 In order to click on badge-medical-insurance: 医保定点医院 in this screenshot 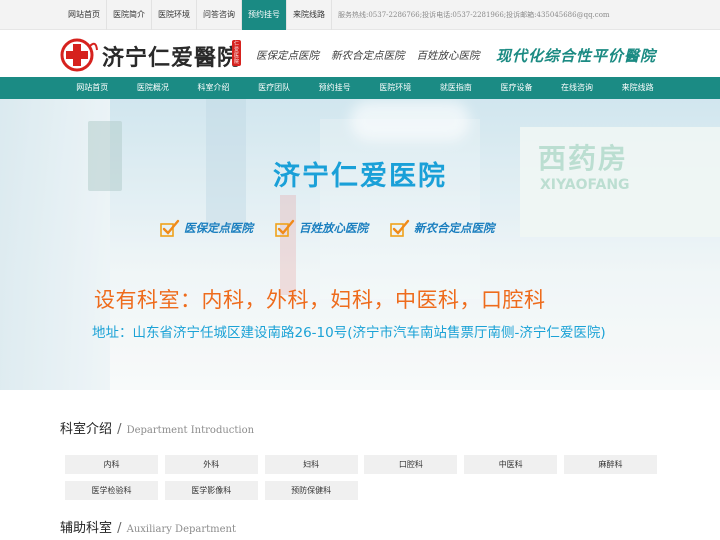, I will do `click(206, 228)`.